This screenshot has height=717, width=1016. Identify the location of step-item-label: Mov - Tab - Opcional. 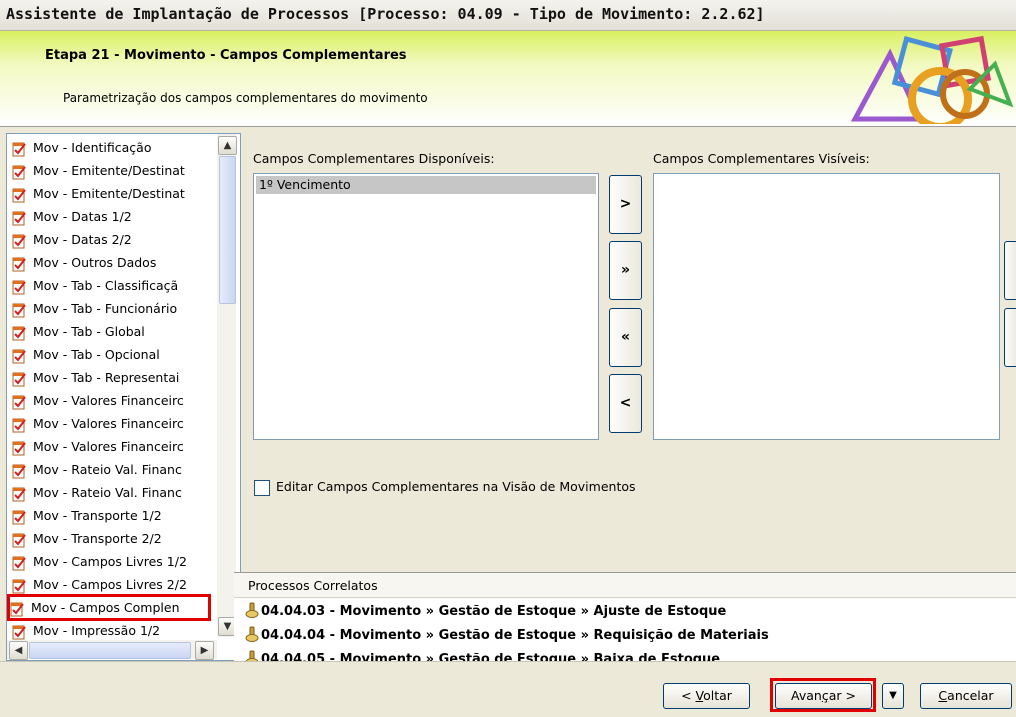
(96, 354).